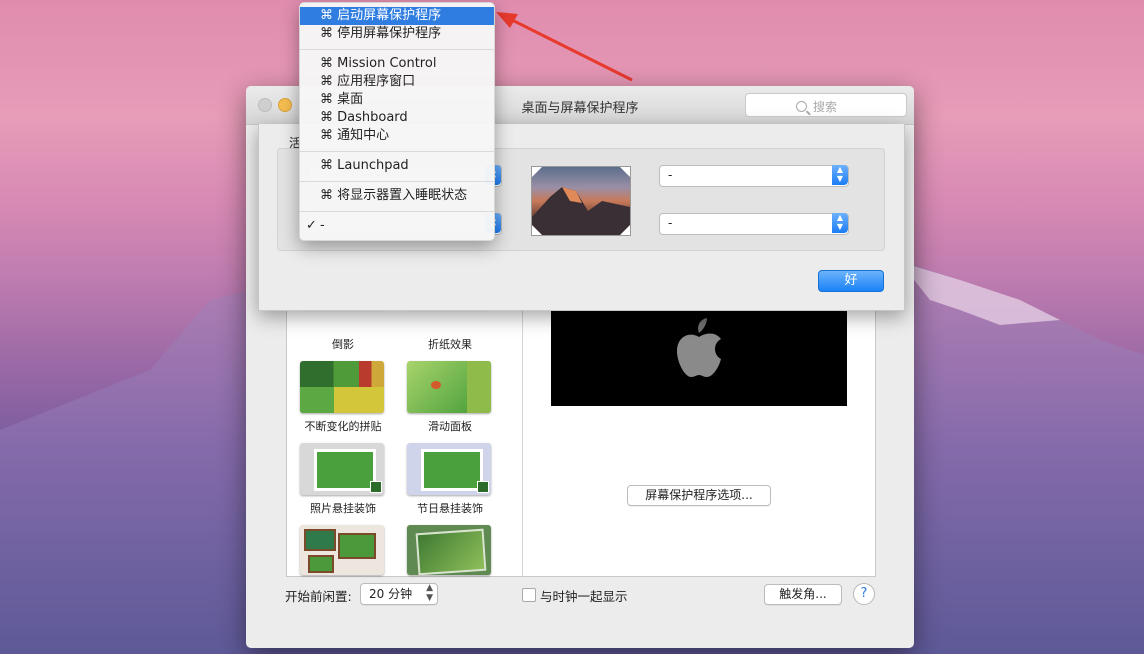  What do you see at coordinates (699, 347) in the screenshot?
I see `apple-logo-icon` at bounding box center [699, 347].